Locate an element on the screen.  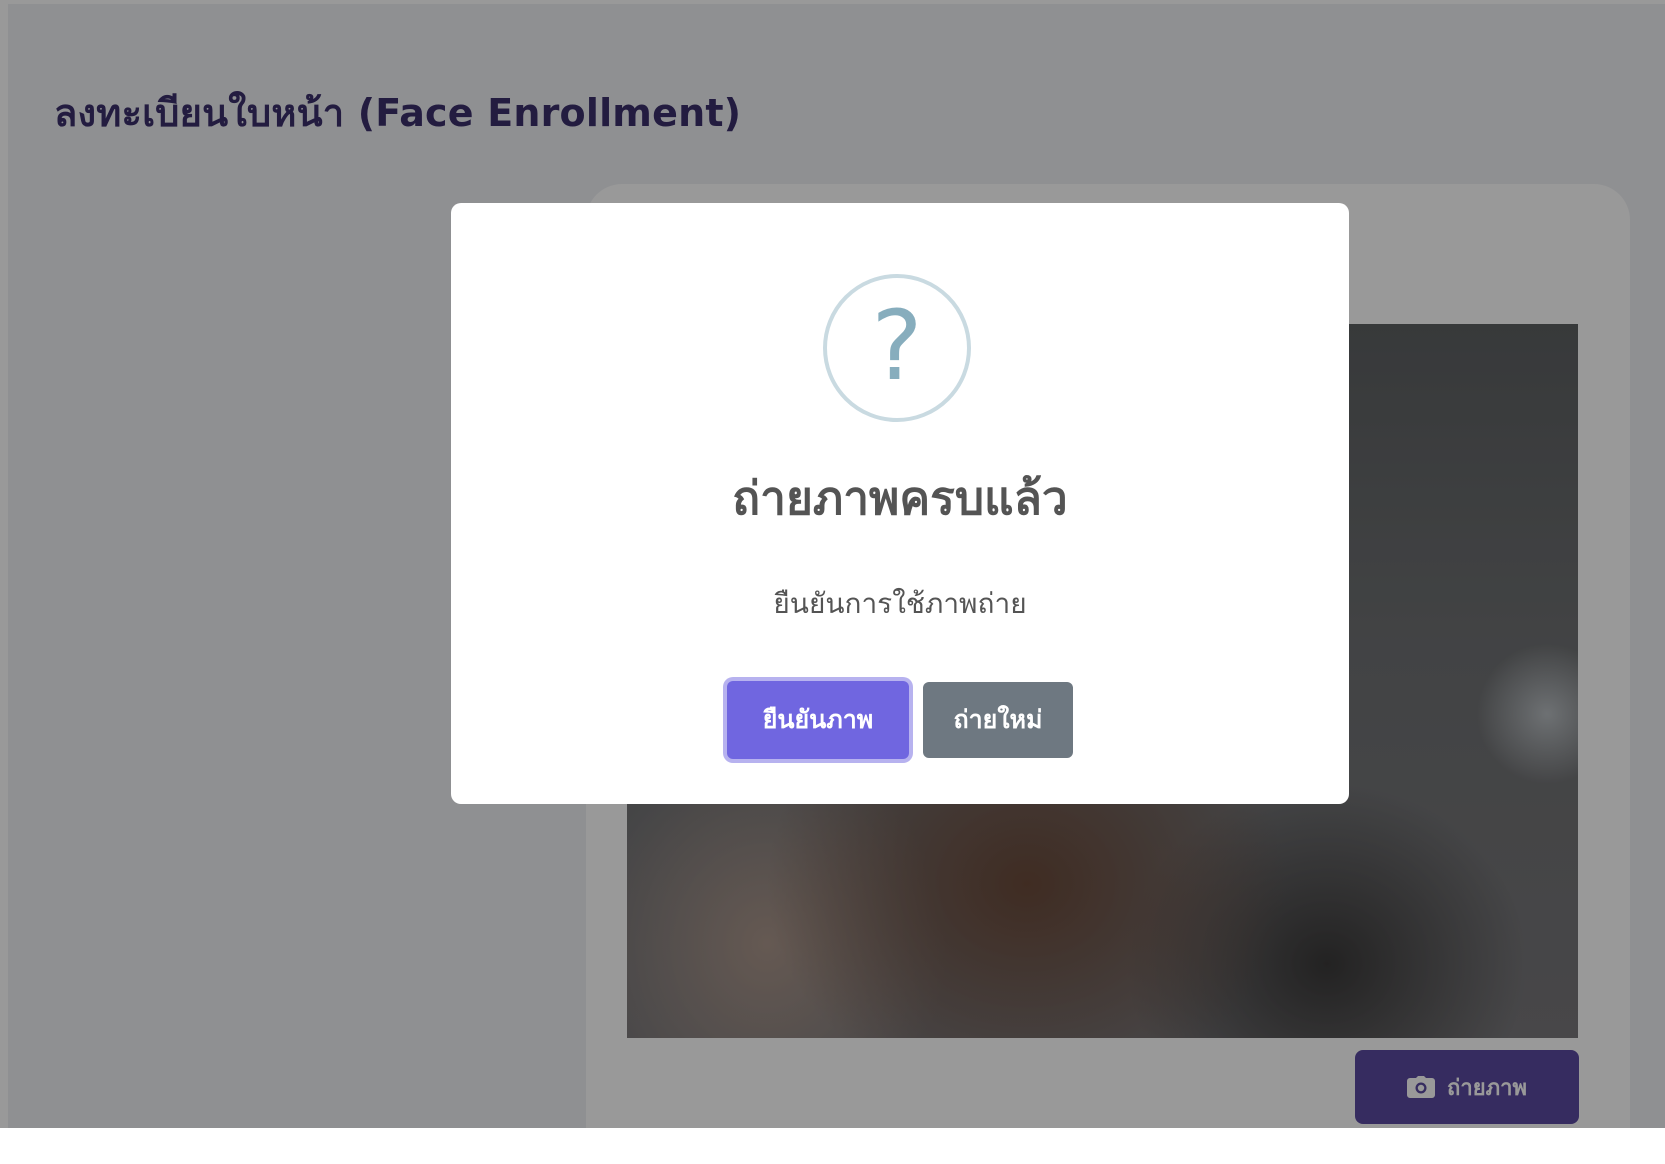
question-icon: ? is located at coordinates (897, 348).